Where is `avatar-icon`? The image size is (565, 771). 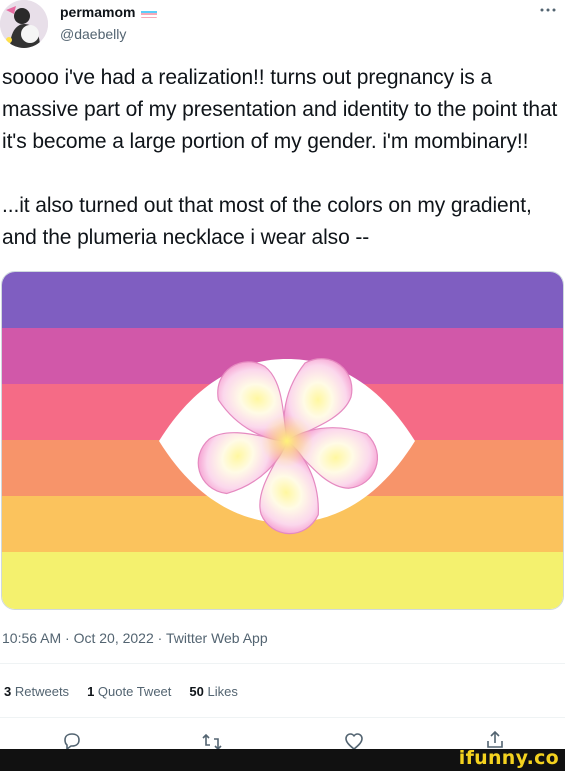 avatar-icon is located at coordinates (24, 24).